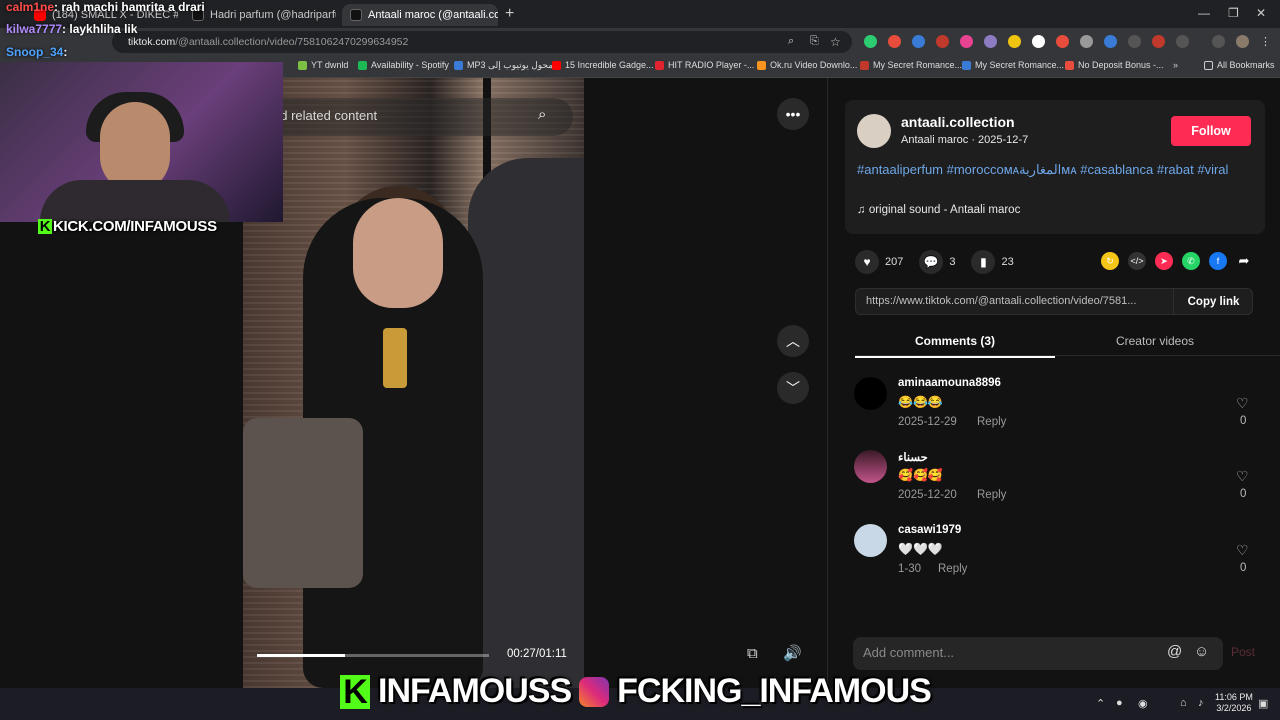 This screenshot has width=1280, height=720. What do you see at coordinates (1213, 301) in the screenshot?
I see `copy-link-button: Copy link` at bounding box center [1213, 301].